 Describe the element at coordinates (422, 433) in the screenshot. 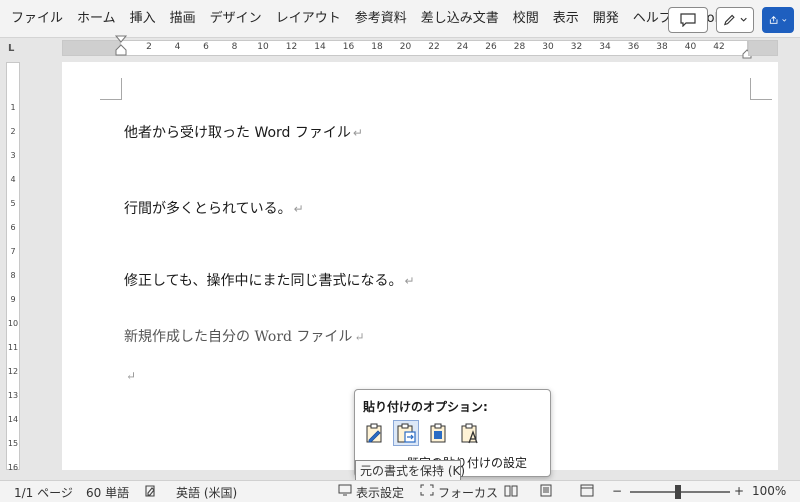

I see `paste-options-icons` at that location.